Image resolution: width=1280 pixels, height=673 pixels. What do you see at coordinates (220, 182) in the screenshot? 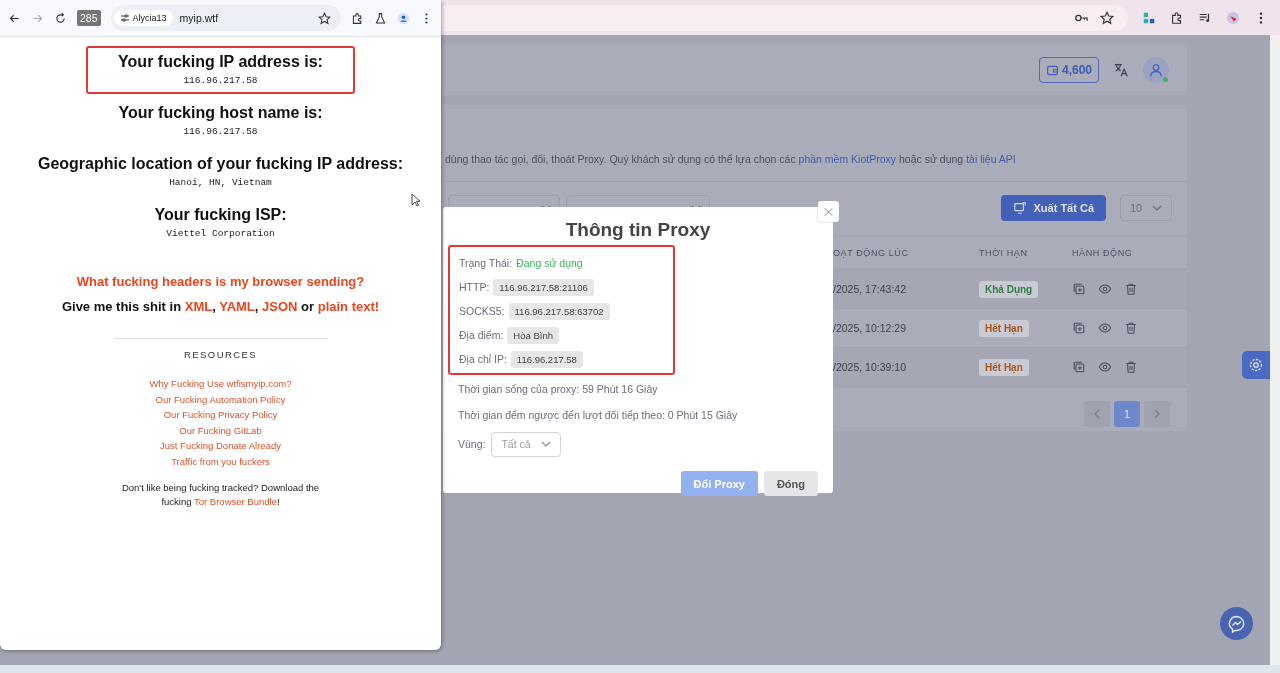
I see `section-value: Hanoi, HN, Vietnam` at bounding box center [220, 182].